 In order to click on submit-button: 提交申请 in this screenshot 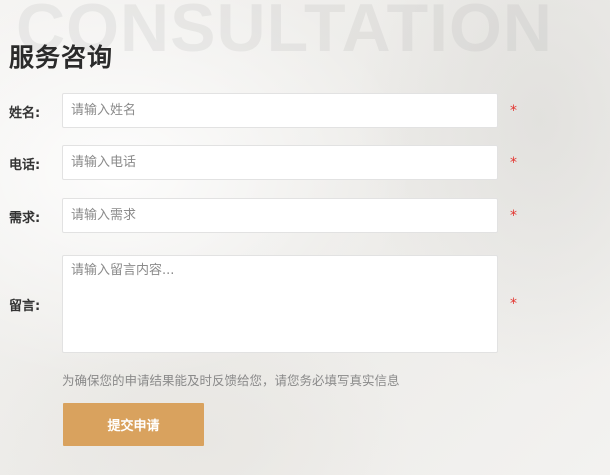, I will do `click(133, 424)`.